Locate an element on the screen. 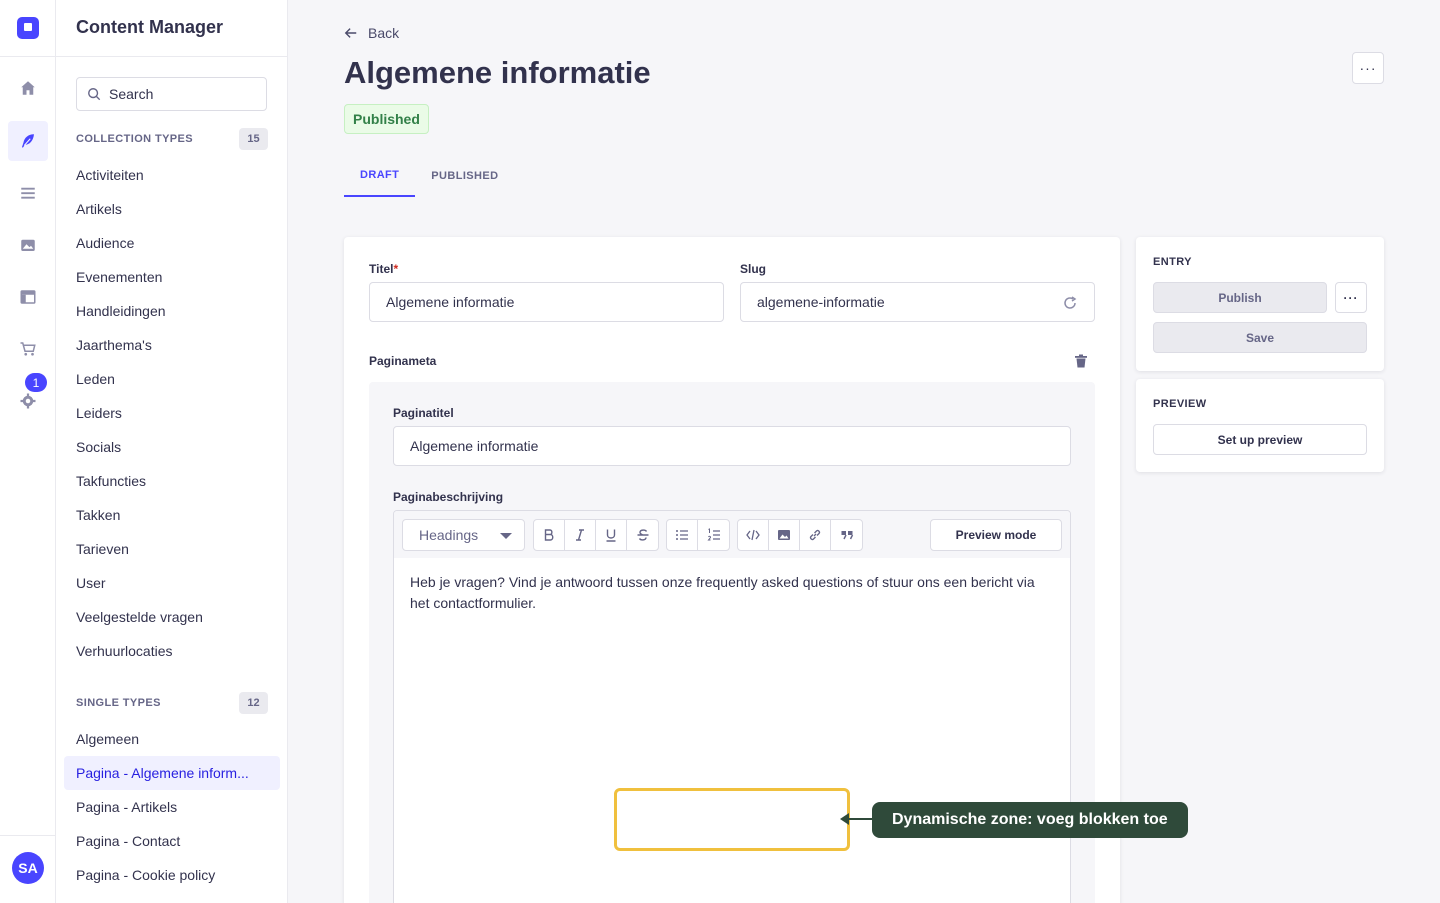  sidebar-item: Pagina - Contact is located at coordinates (172, 841).